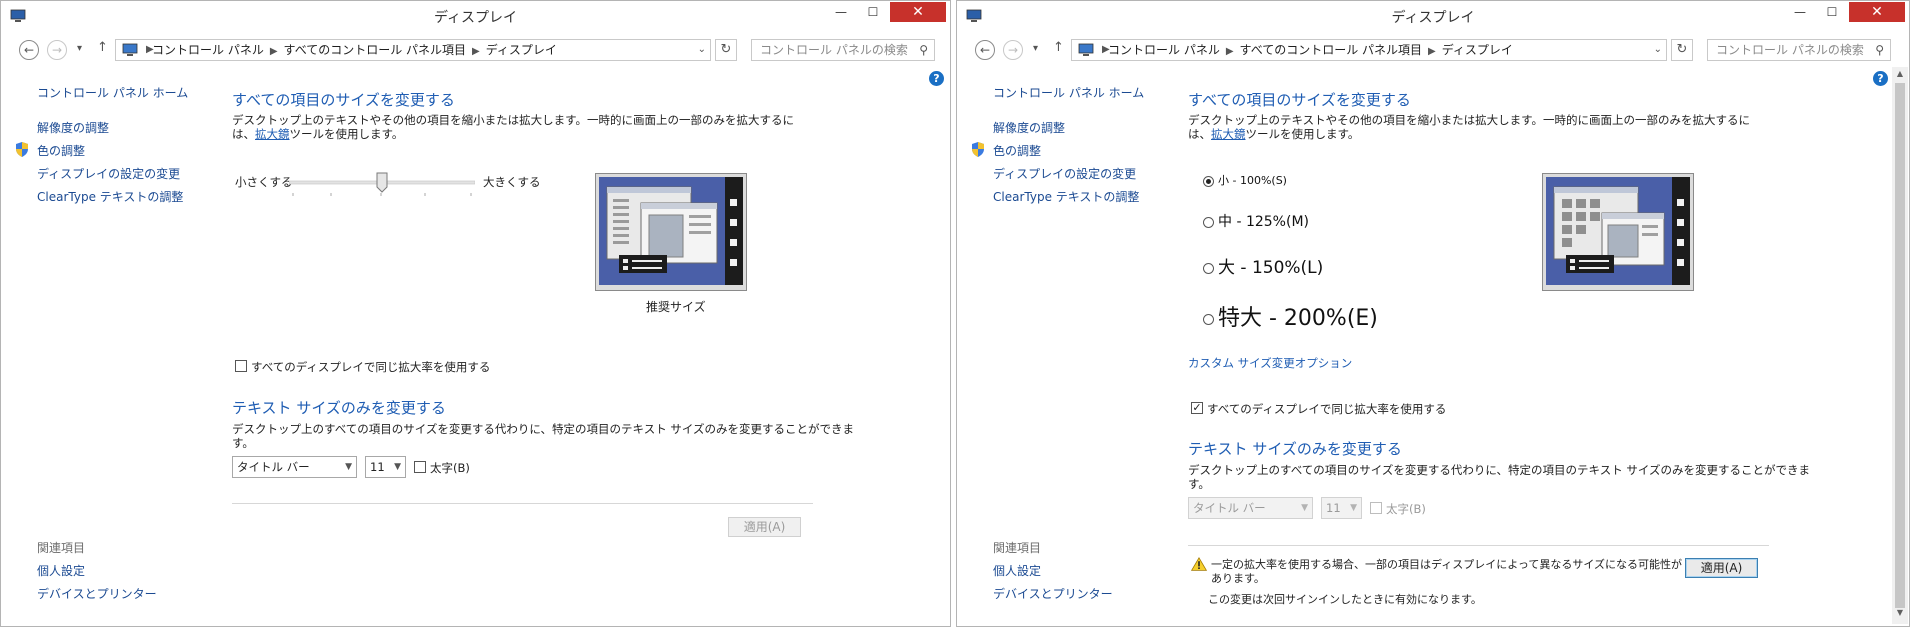 The width and height of the screenshot is (1910, 627). Describe the element at coordinates (1270, 363) in the screenshot. I see `custom-sizing-link: カスタム サイズ変更オプション` at that location.